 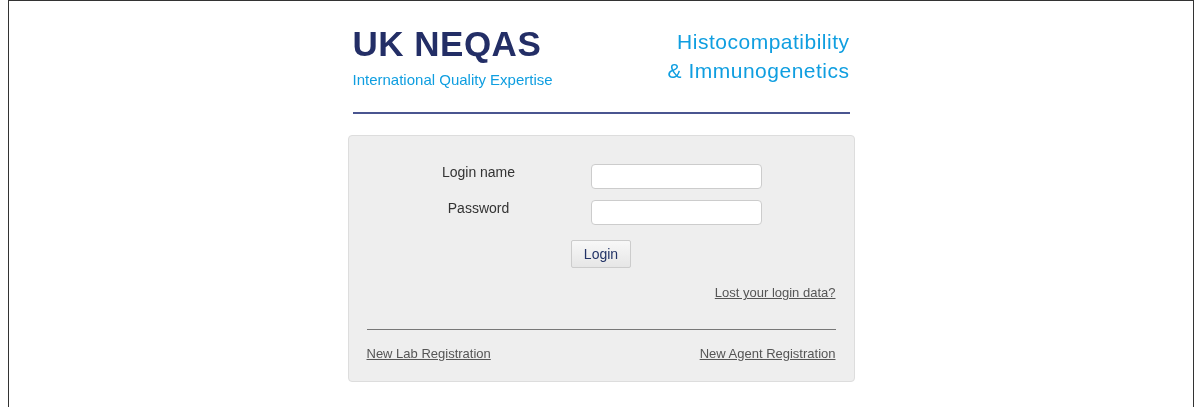 I want to click on login-button: Login, so click(x=601, y=254).